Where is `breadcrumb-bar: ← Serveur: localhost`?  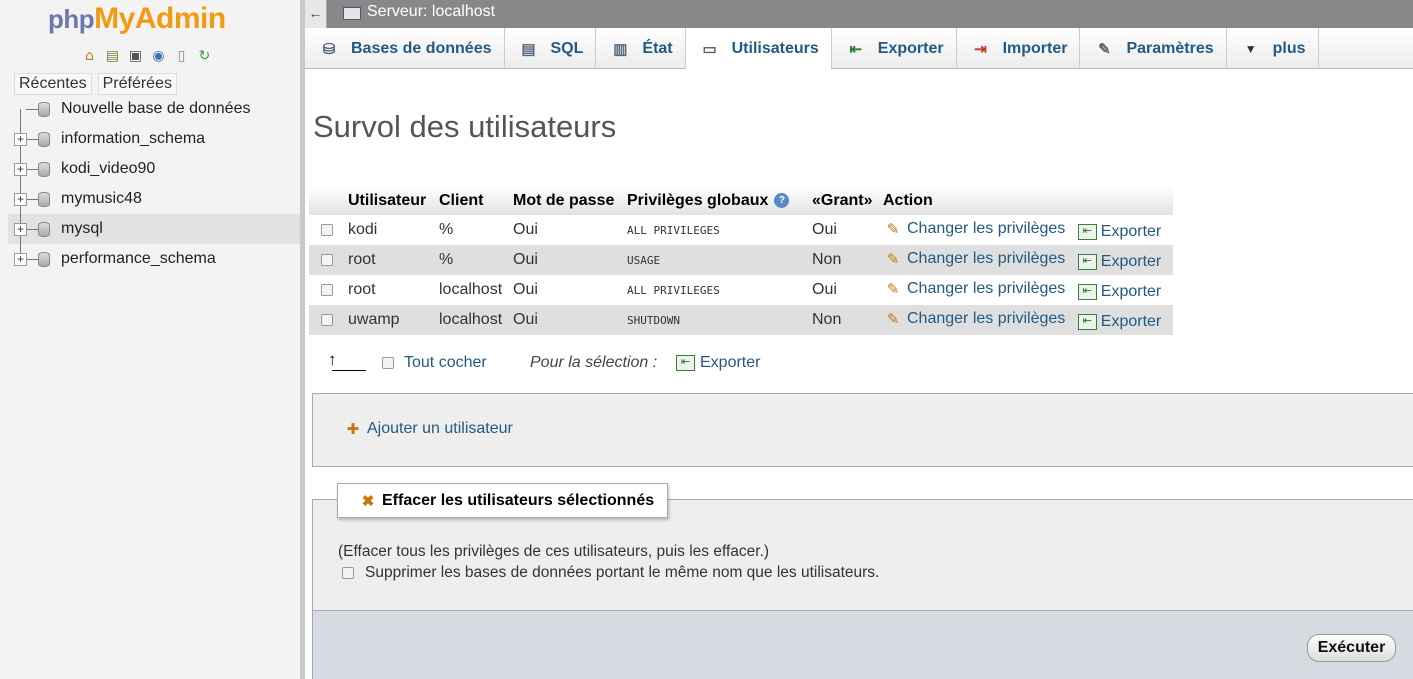 breadcrumb-bar: ← Serveur: localhost is located at coordinates (859, 14).